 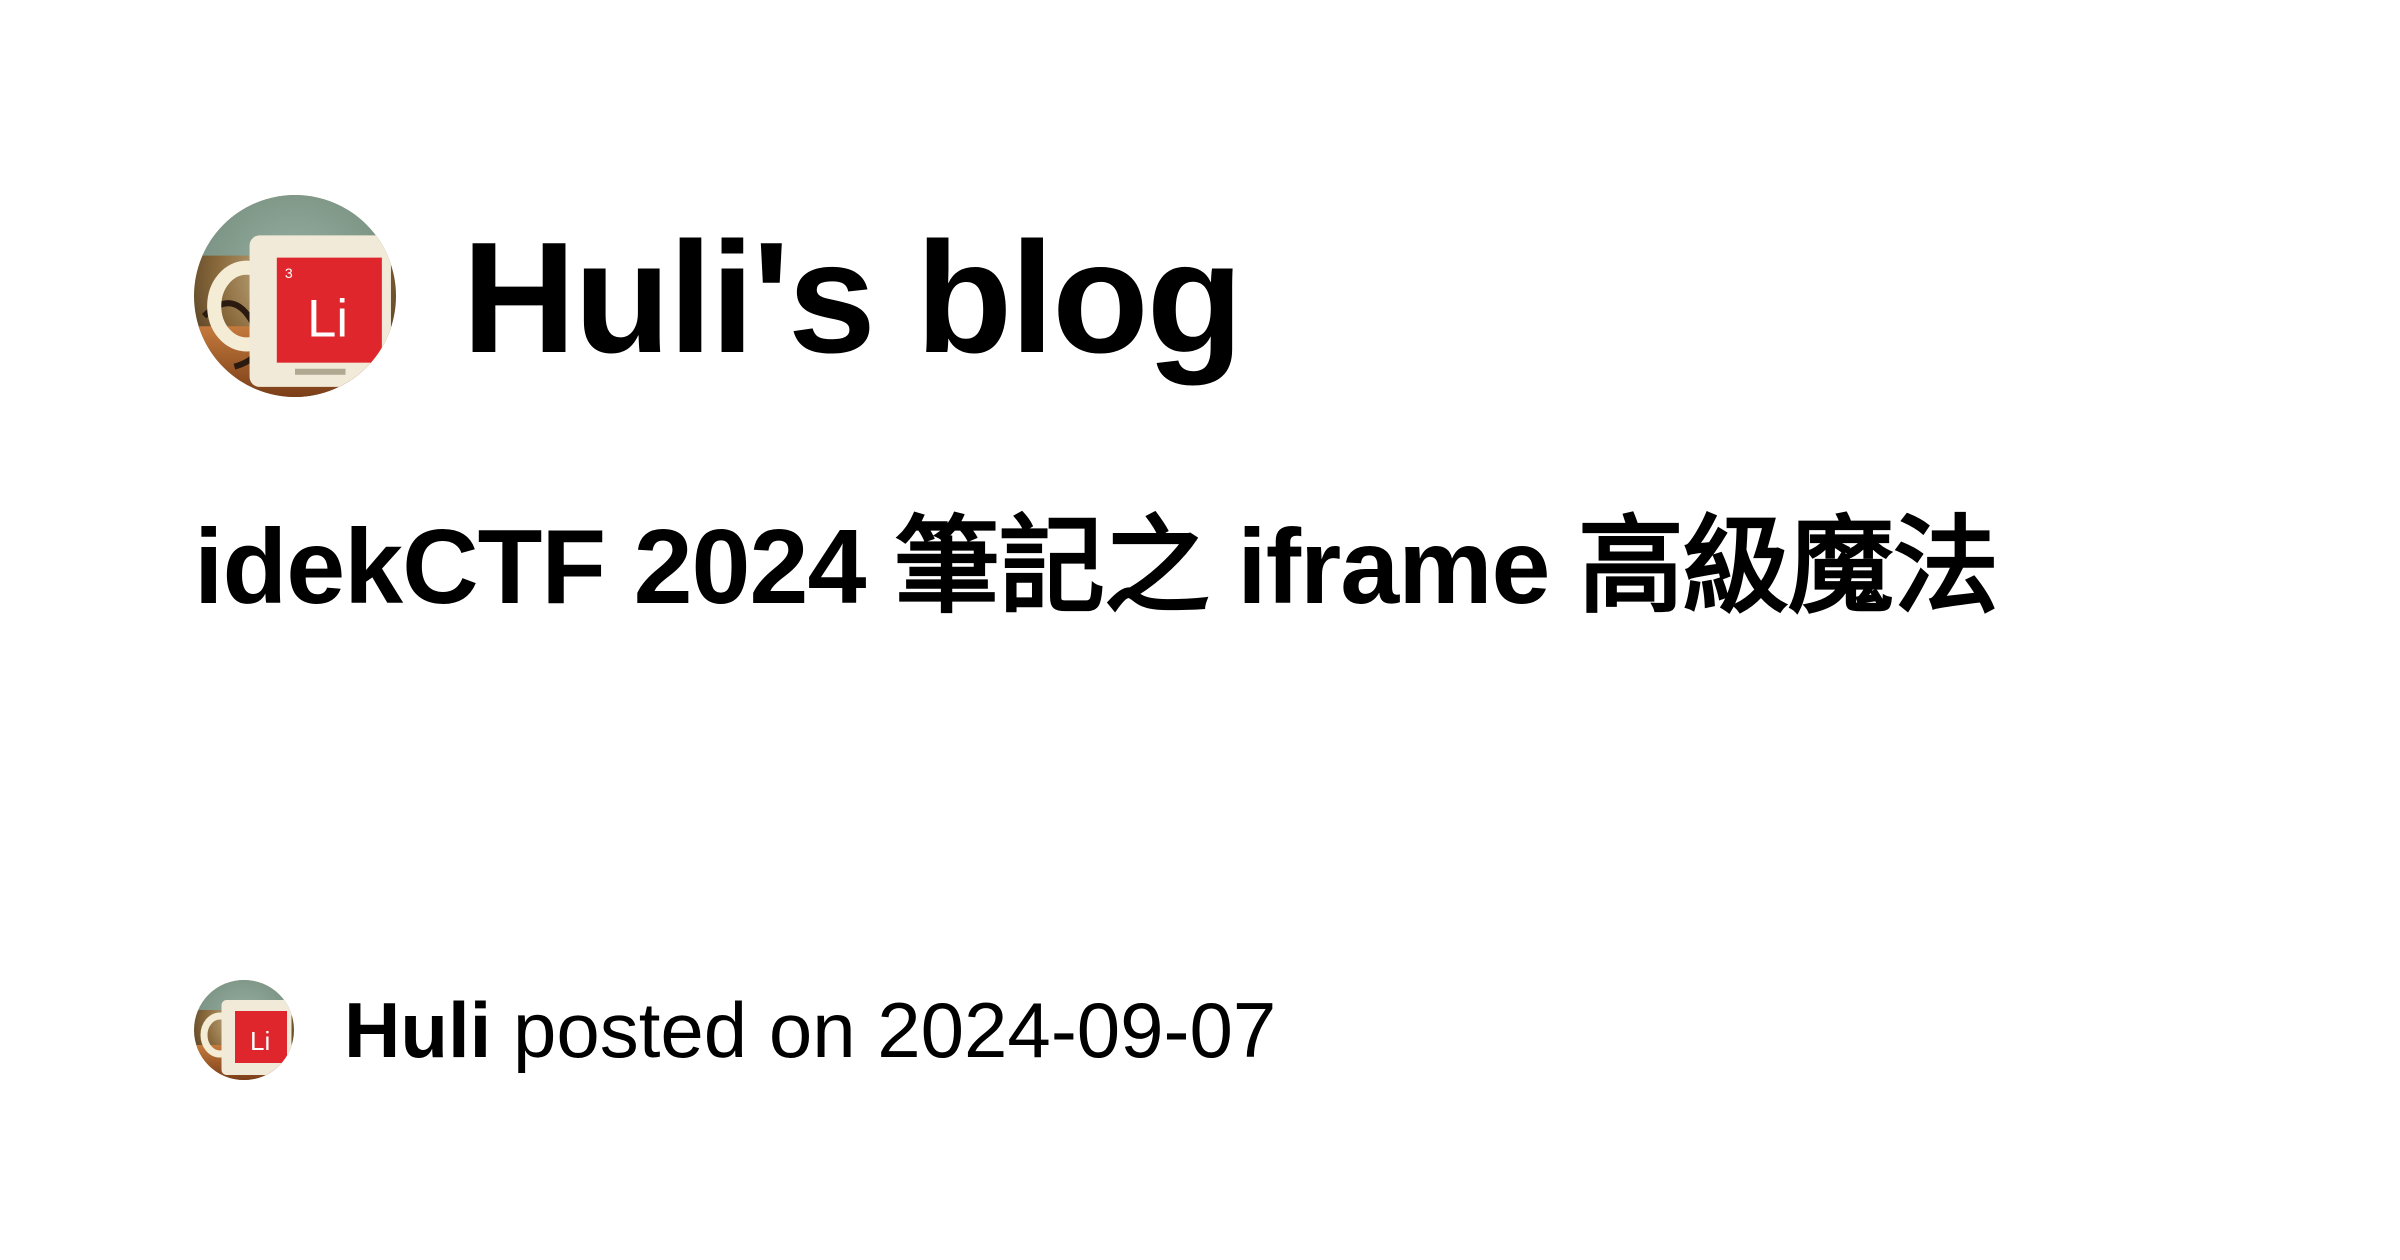 What do you see at coordinates (852, 298) in the screenshot?
I see `blog-title: Huli's blog` at bounding box center [852, 298].